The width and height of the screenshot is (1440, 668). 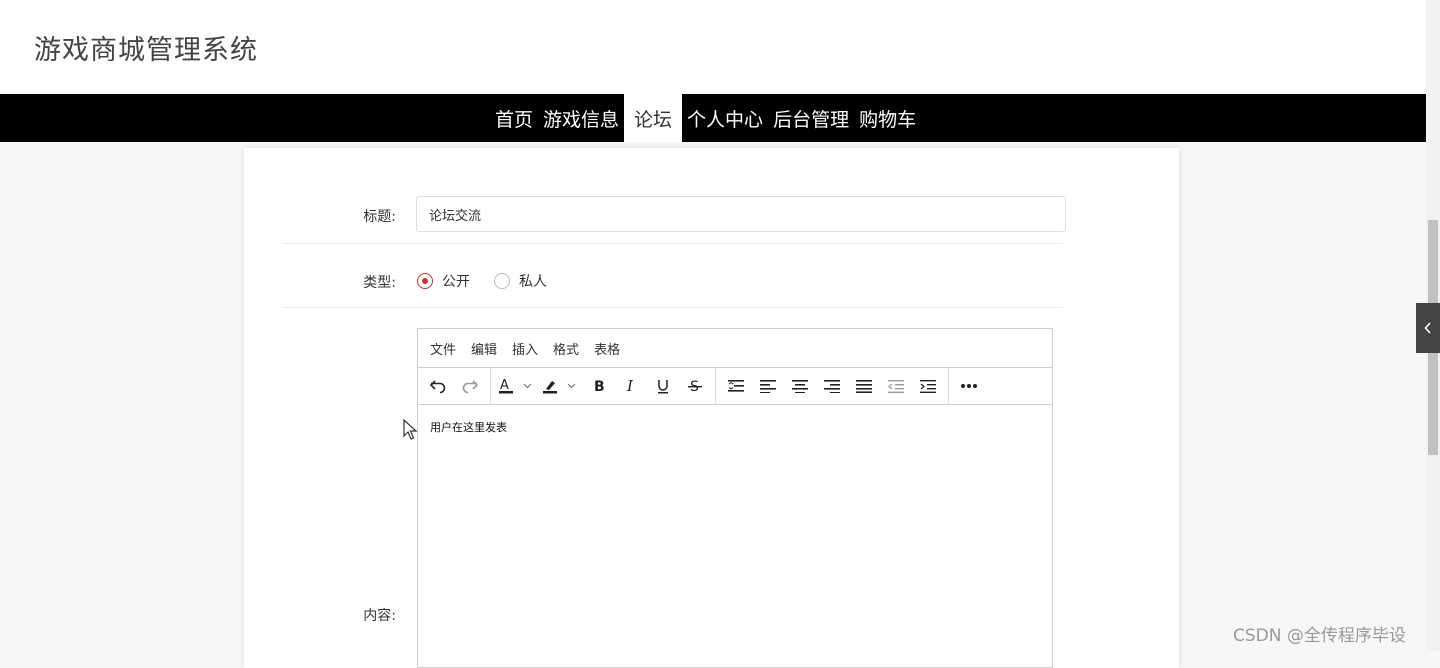 I want to click on site-title: 游戏商城管理系统, so click(x=146, y=50).